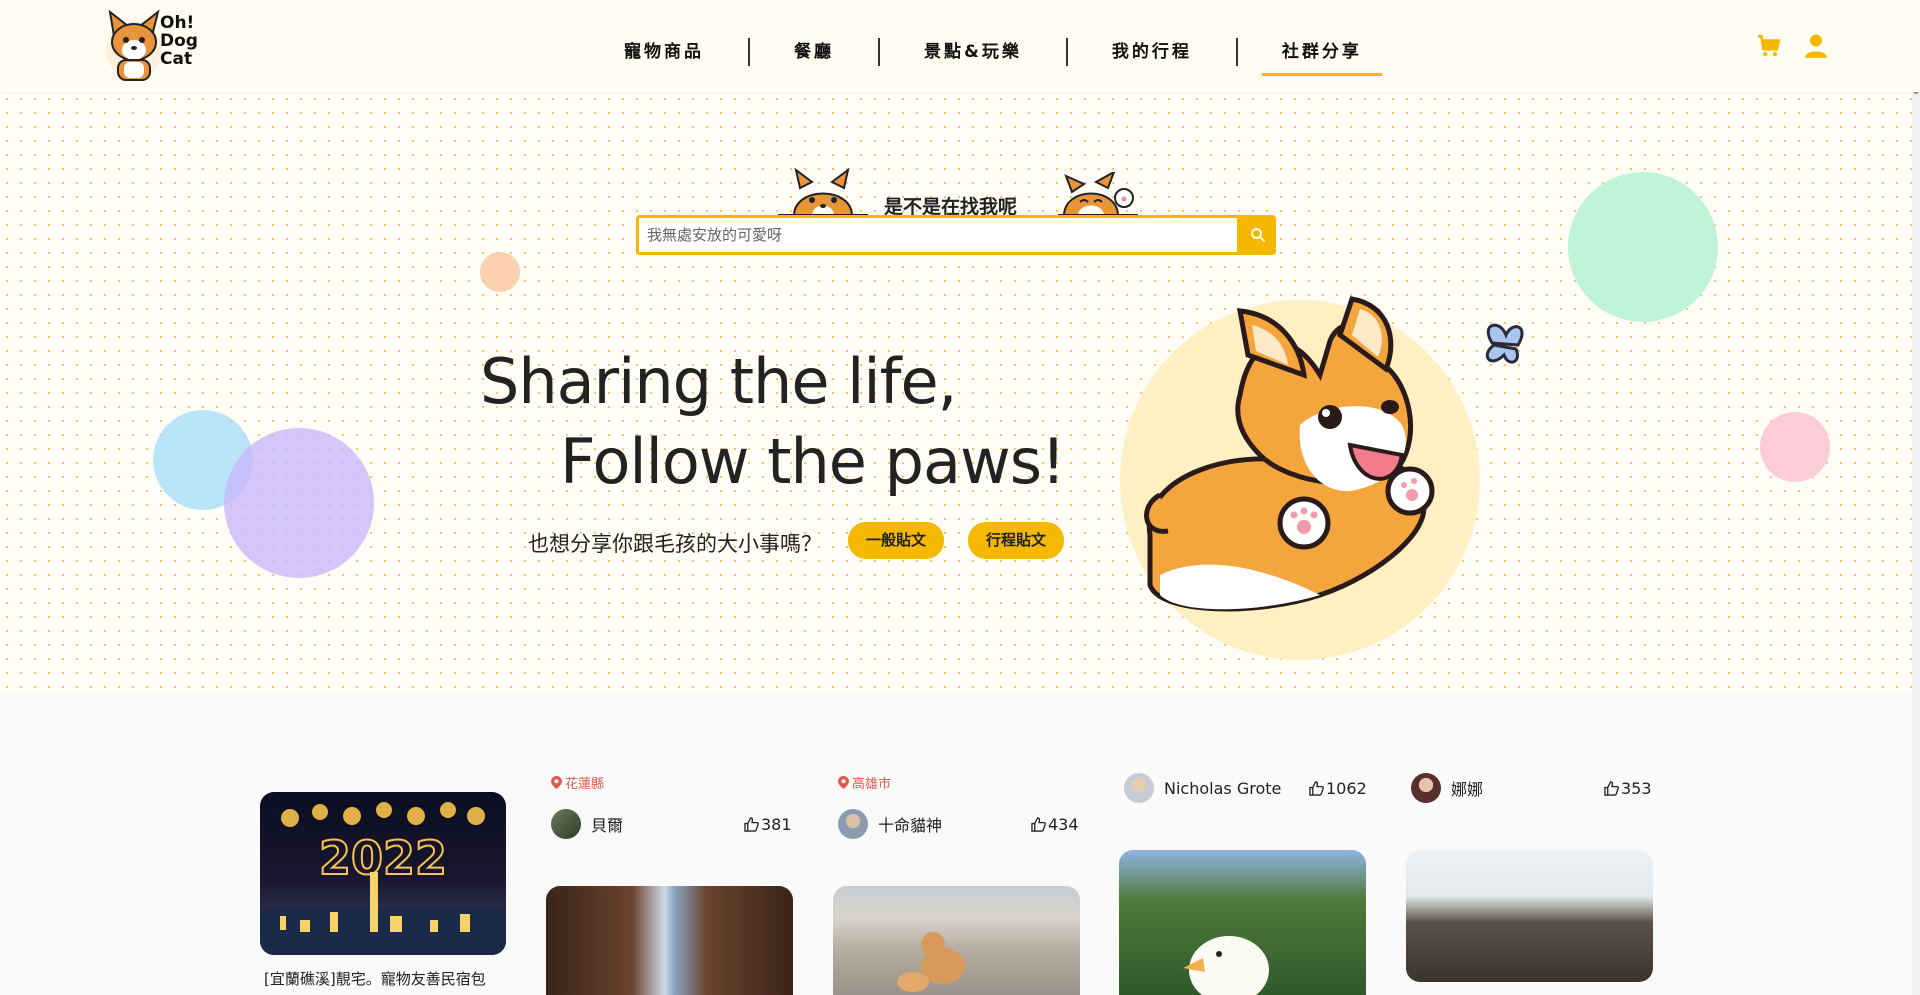 The height and width of the screenshot is (995, 1920). Describe the element at coordinates (1916, 497) in the screenshot. I see `scrollbar` at that location.